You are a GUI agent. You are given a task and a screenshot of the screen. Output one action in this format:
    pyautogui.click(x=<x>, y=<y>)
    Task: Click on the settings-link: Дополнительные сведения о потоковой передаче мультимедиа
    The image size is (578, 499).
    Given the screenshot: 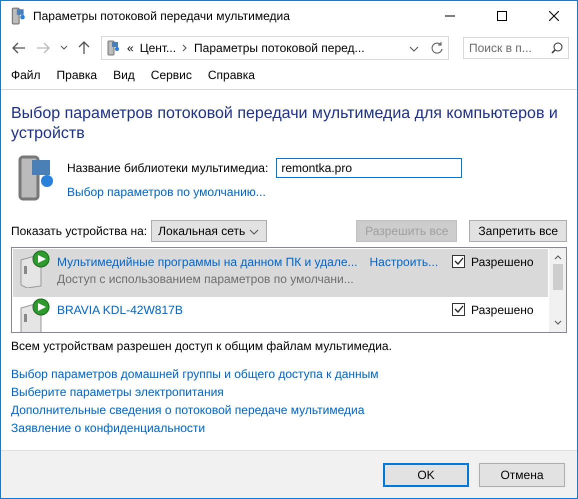 What is the action you would take?
    pyautogui.click(x=289, y=410)
    